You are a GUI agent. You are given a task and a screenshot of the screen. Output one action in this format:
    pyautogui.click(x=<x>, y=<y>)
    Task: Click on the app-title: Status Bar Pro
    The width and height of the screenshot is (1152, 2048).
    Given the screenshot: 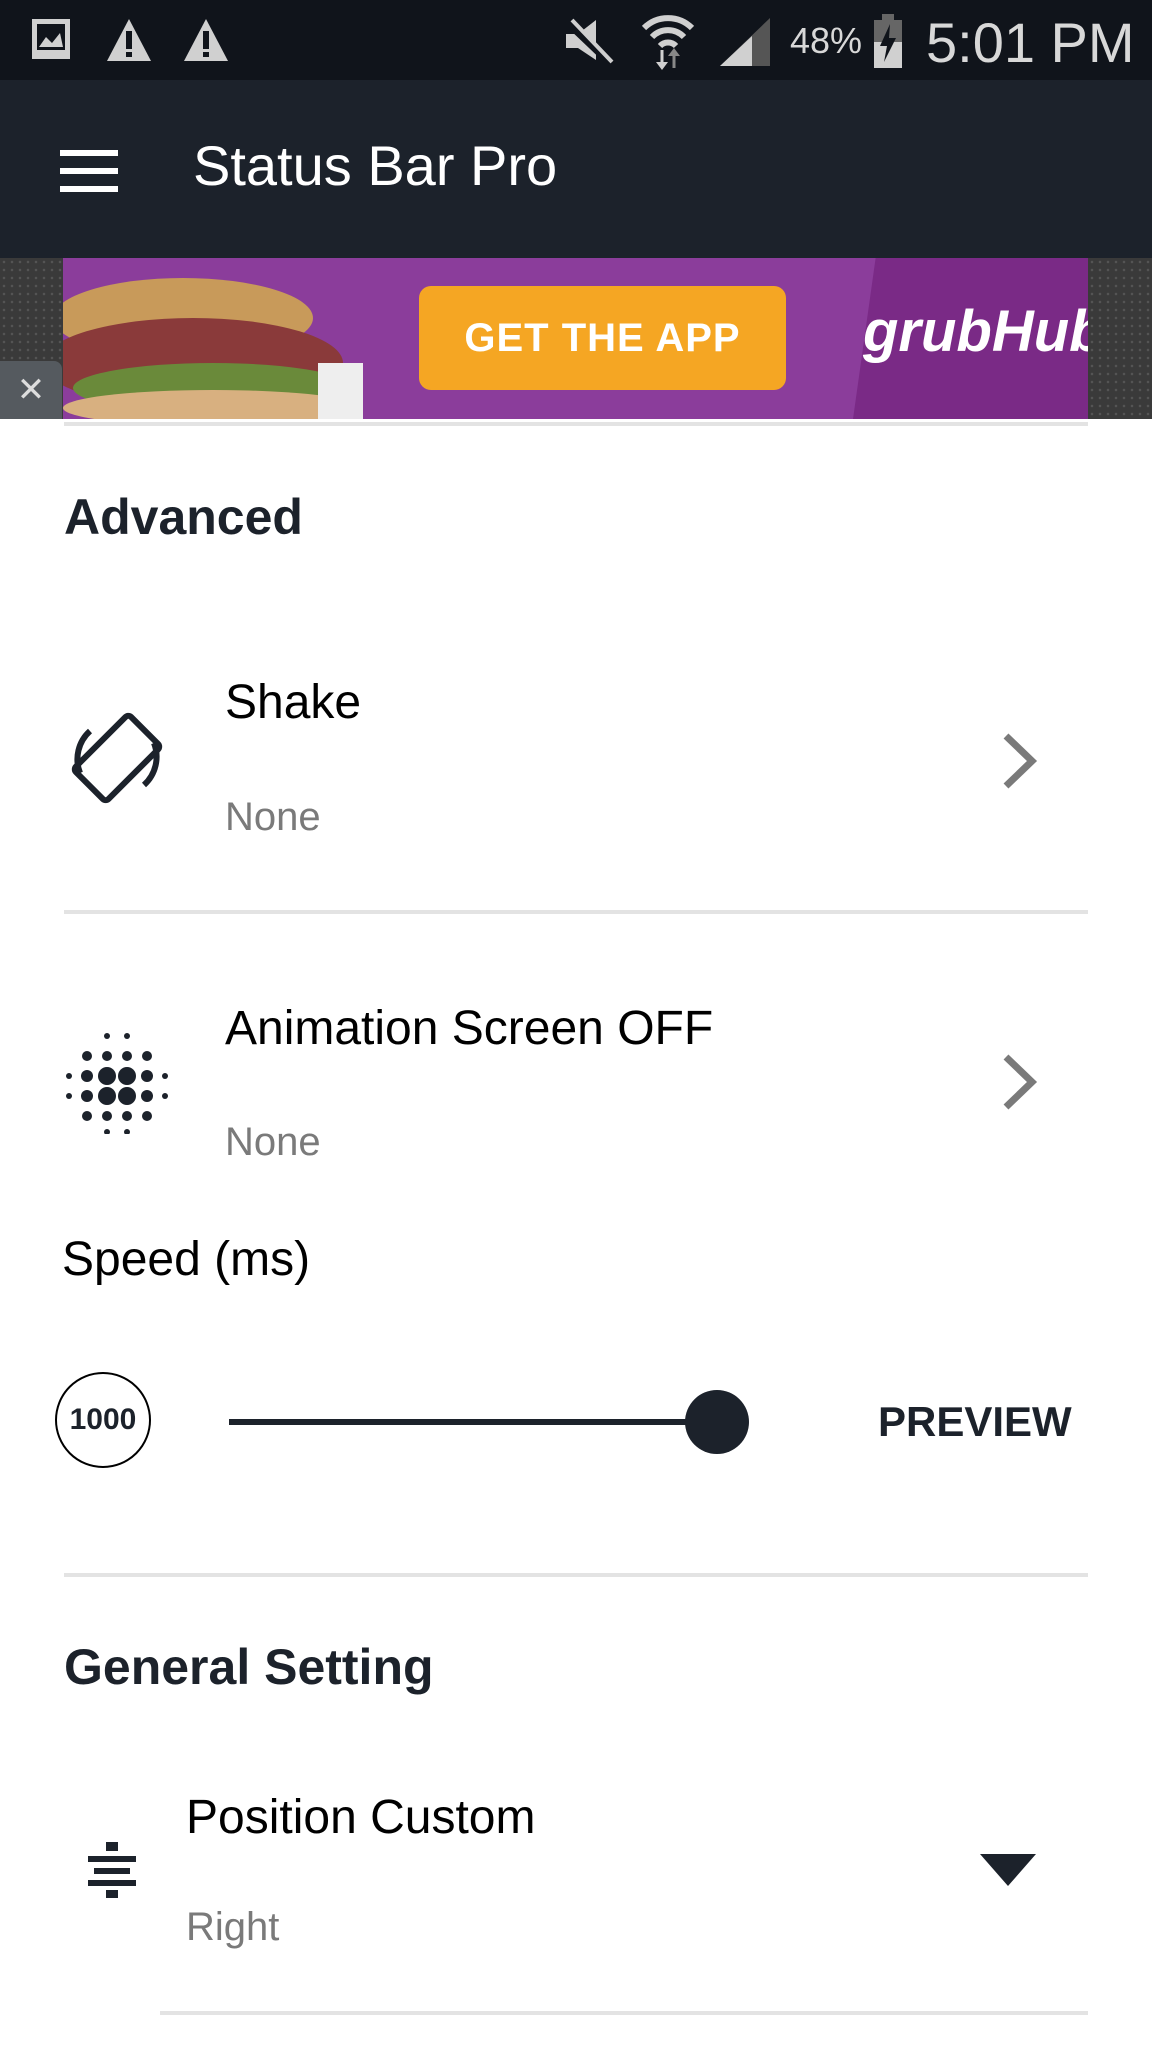 What is the action you would take?
    pyautogui.click(x=375, y=165)
    